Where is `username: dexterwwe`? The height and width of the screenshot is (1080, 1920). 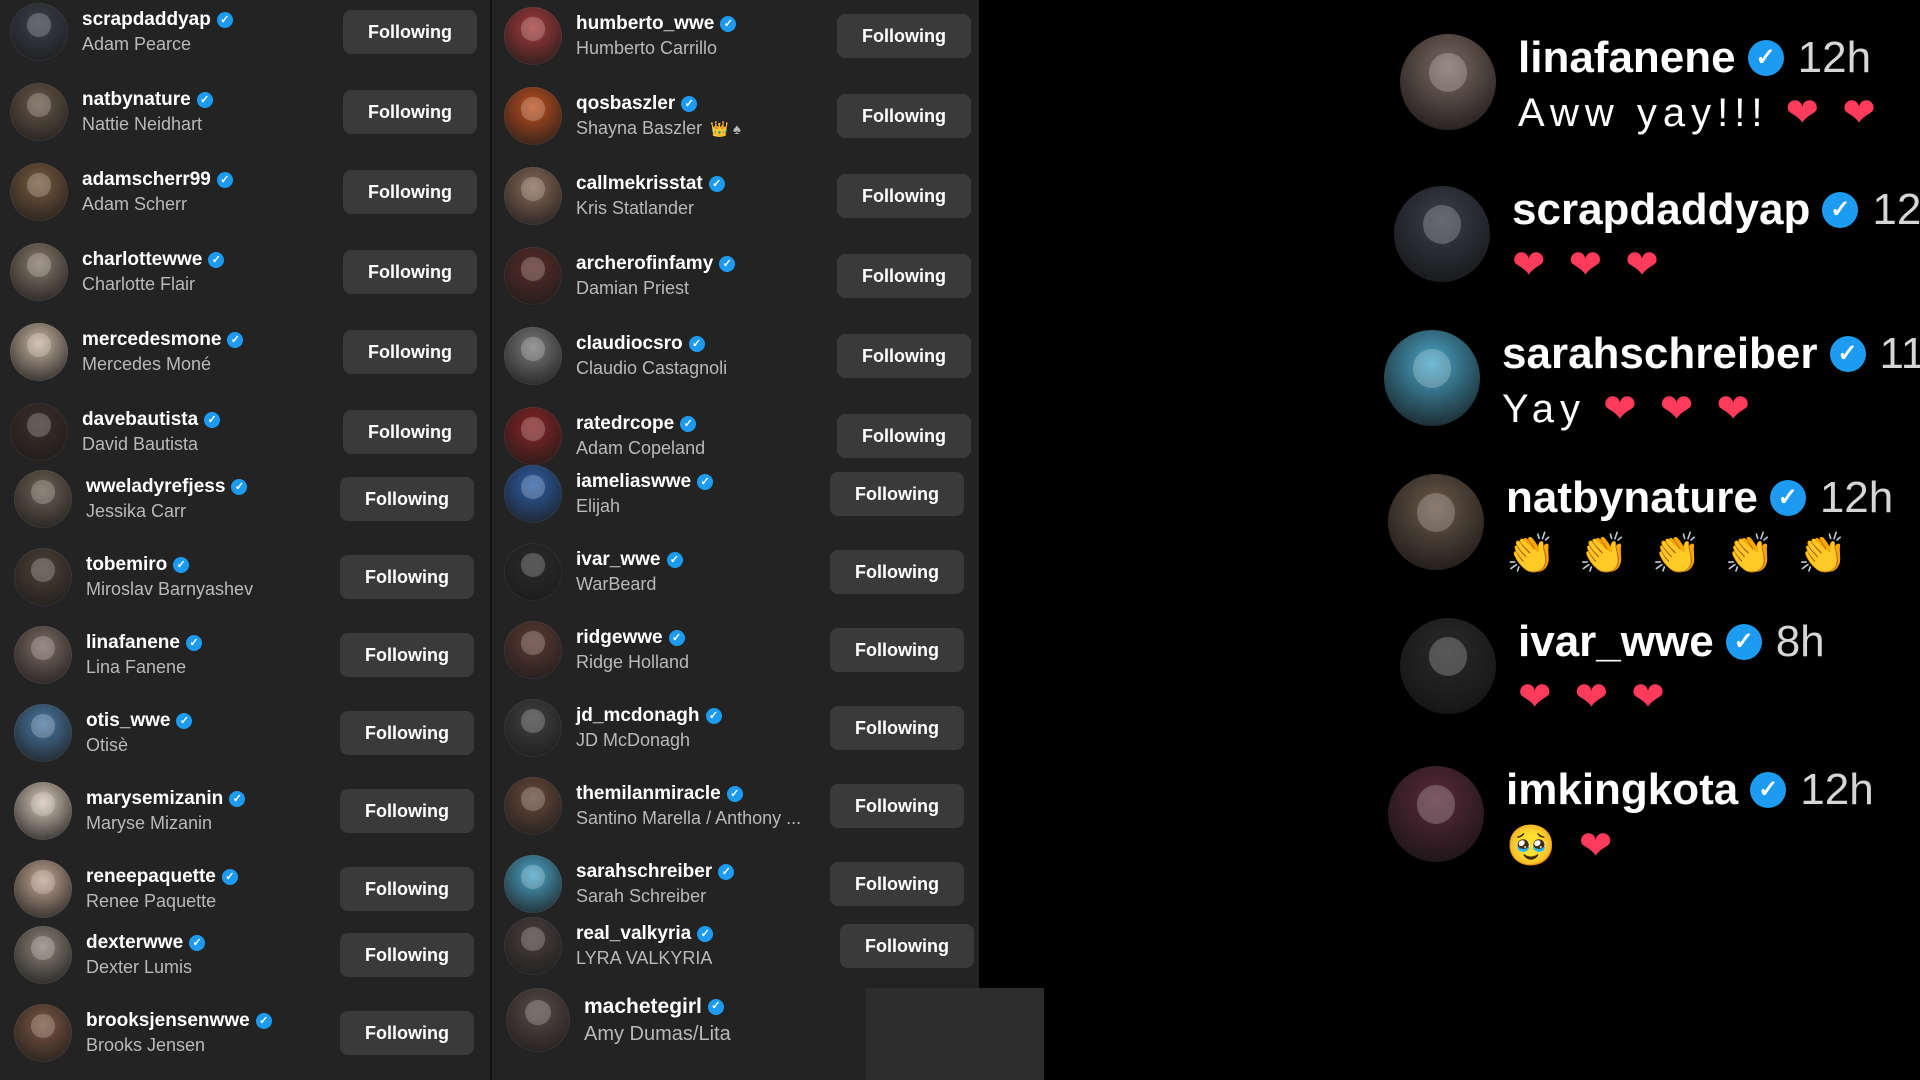 username: dexterwwe is located at coordinates (134, 943).